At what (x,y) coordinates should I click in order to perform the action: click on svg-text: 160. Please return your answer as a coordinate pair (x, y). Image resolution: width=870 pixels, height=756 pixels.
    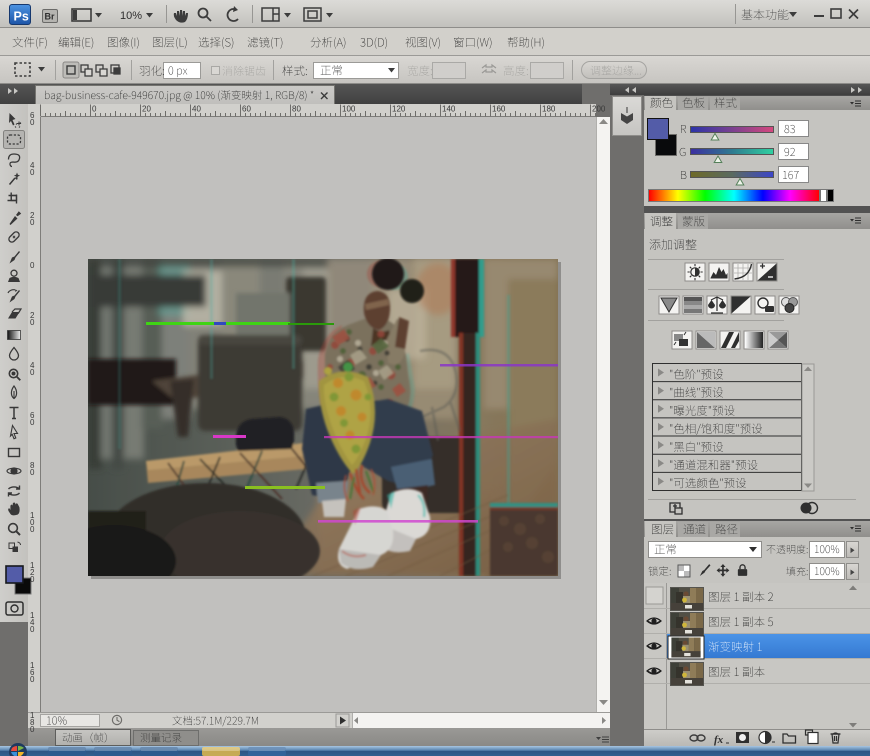
    Looking at the image, I should click on (499, 109).